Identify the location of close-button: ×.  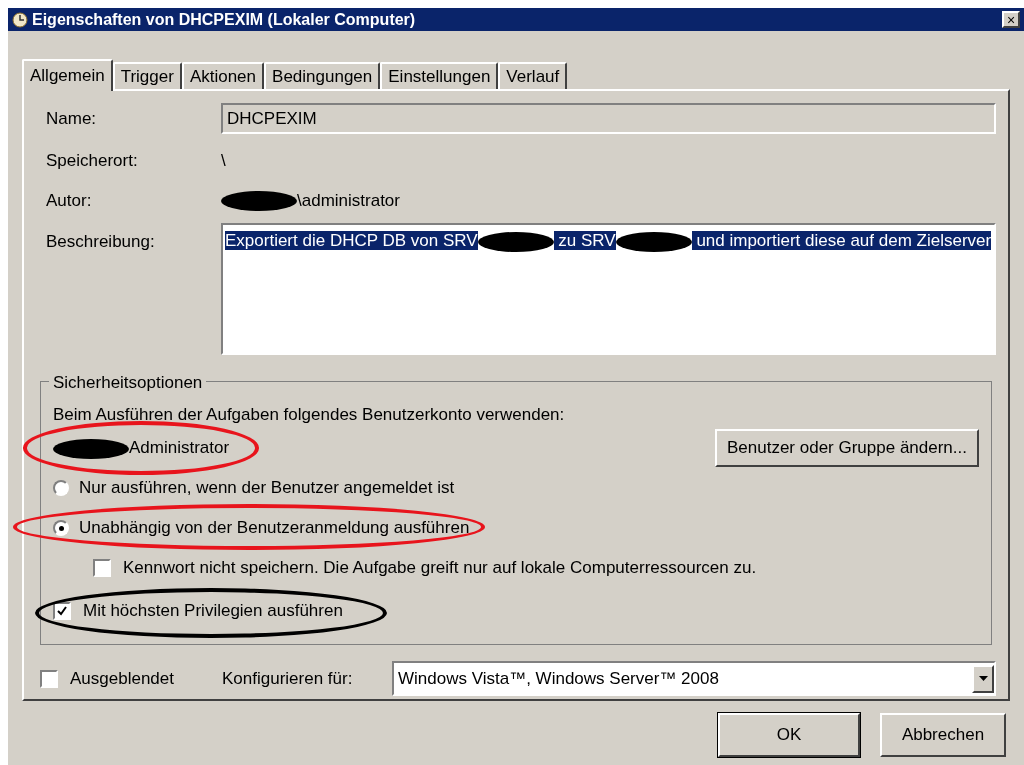
(1011, 19).